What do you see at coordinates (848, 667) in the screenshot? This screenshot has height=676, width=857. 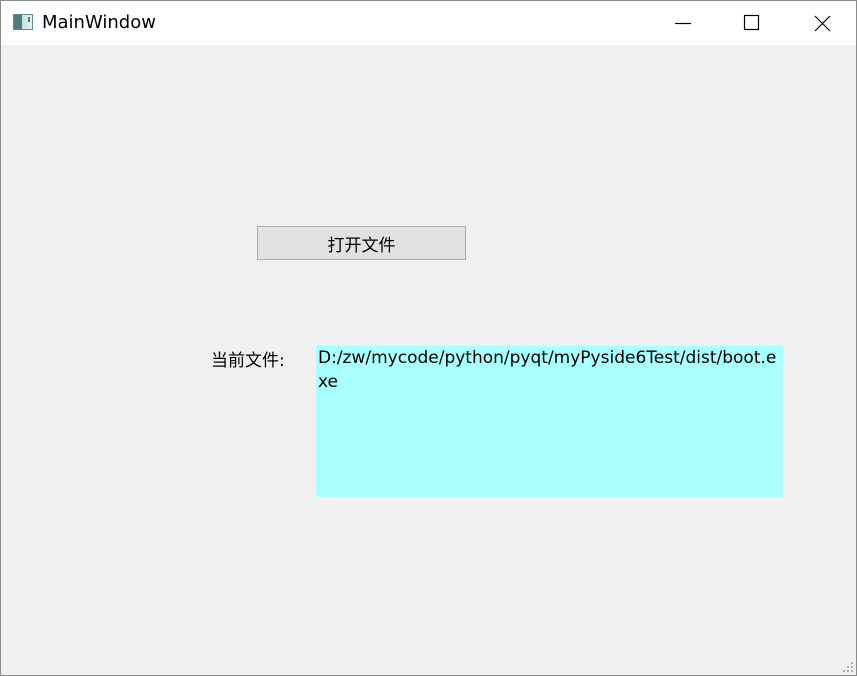 I see `resize-grip-icon` at bounding box center [848, 667].